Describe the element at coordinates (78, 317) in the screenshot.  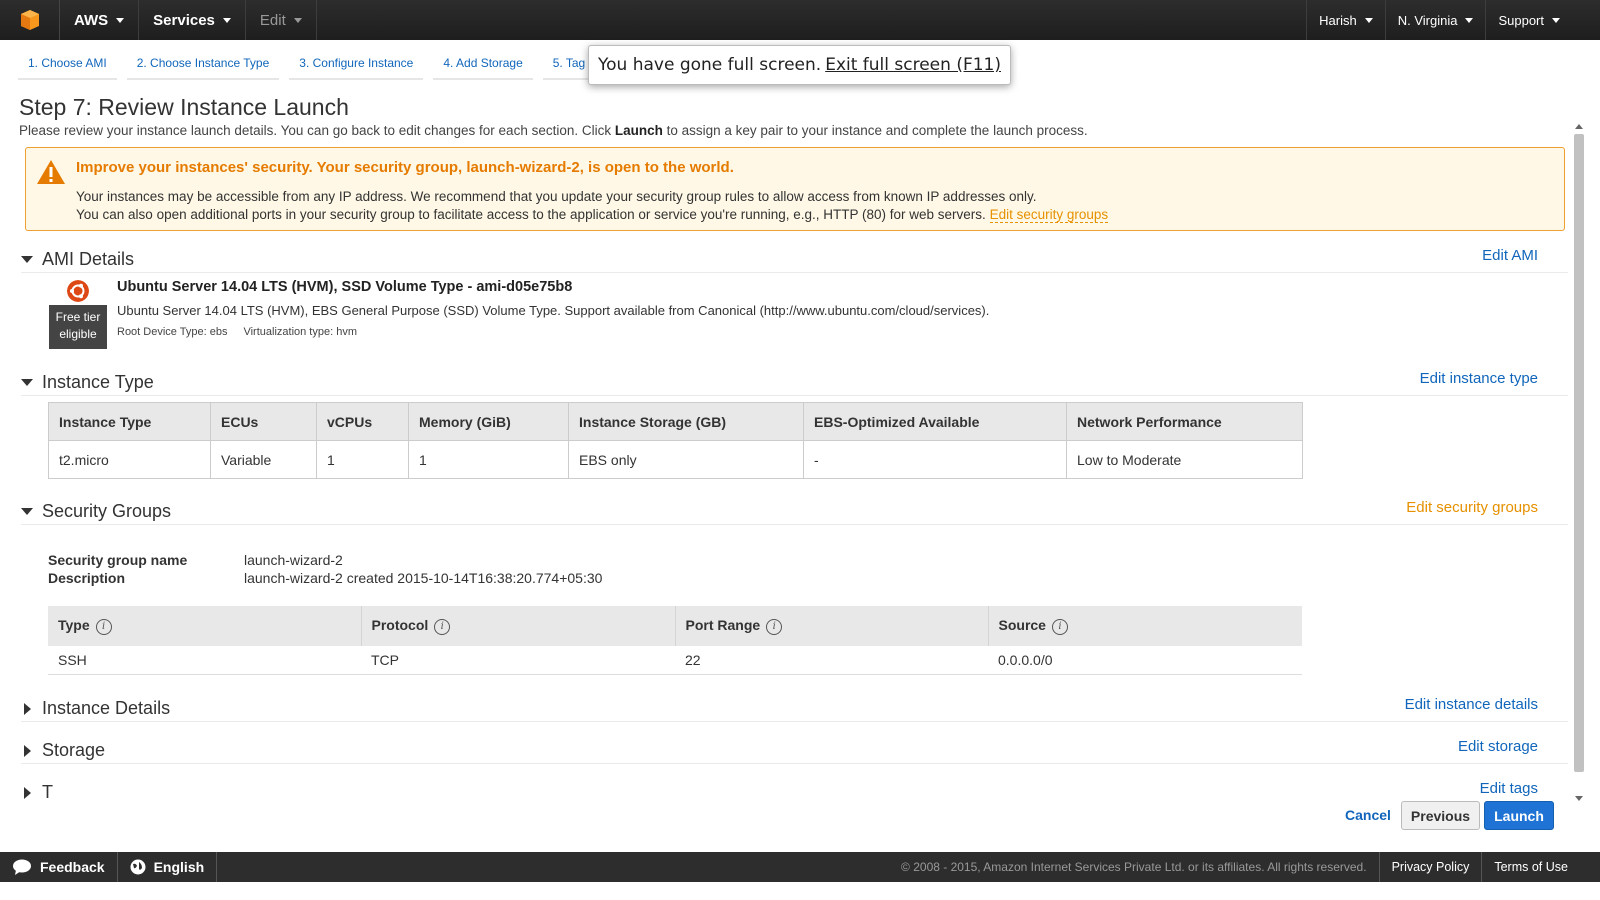
I see `free-tier-line-1: Free tier` at that location.